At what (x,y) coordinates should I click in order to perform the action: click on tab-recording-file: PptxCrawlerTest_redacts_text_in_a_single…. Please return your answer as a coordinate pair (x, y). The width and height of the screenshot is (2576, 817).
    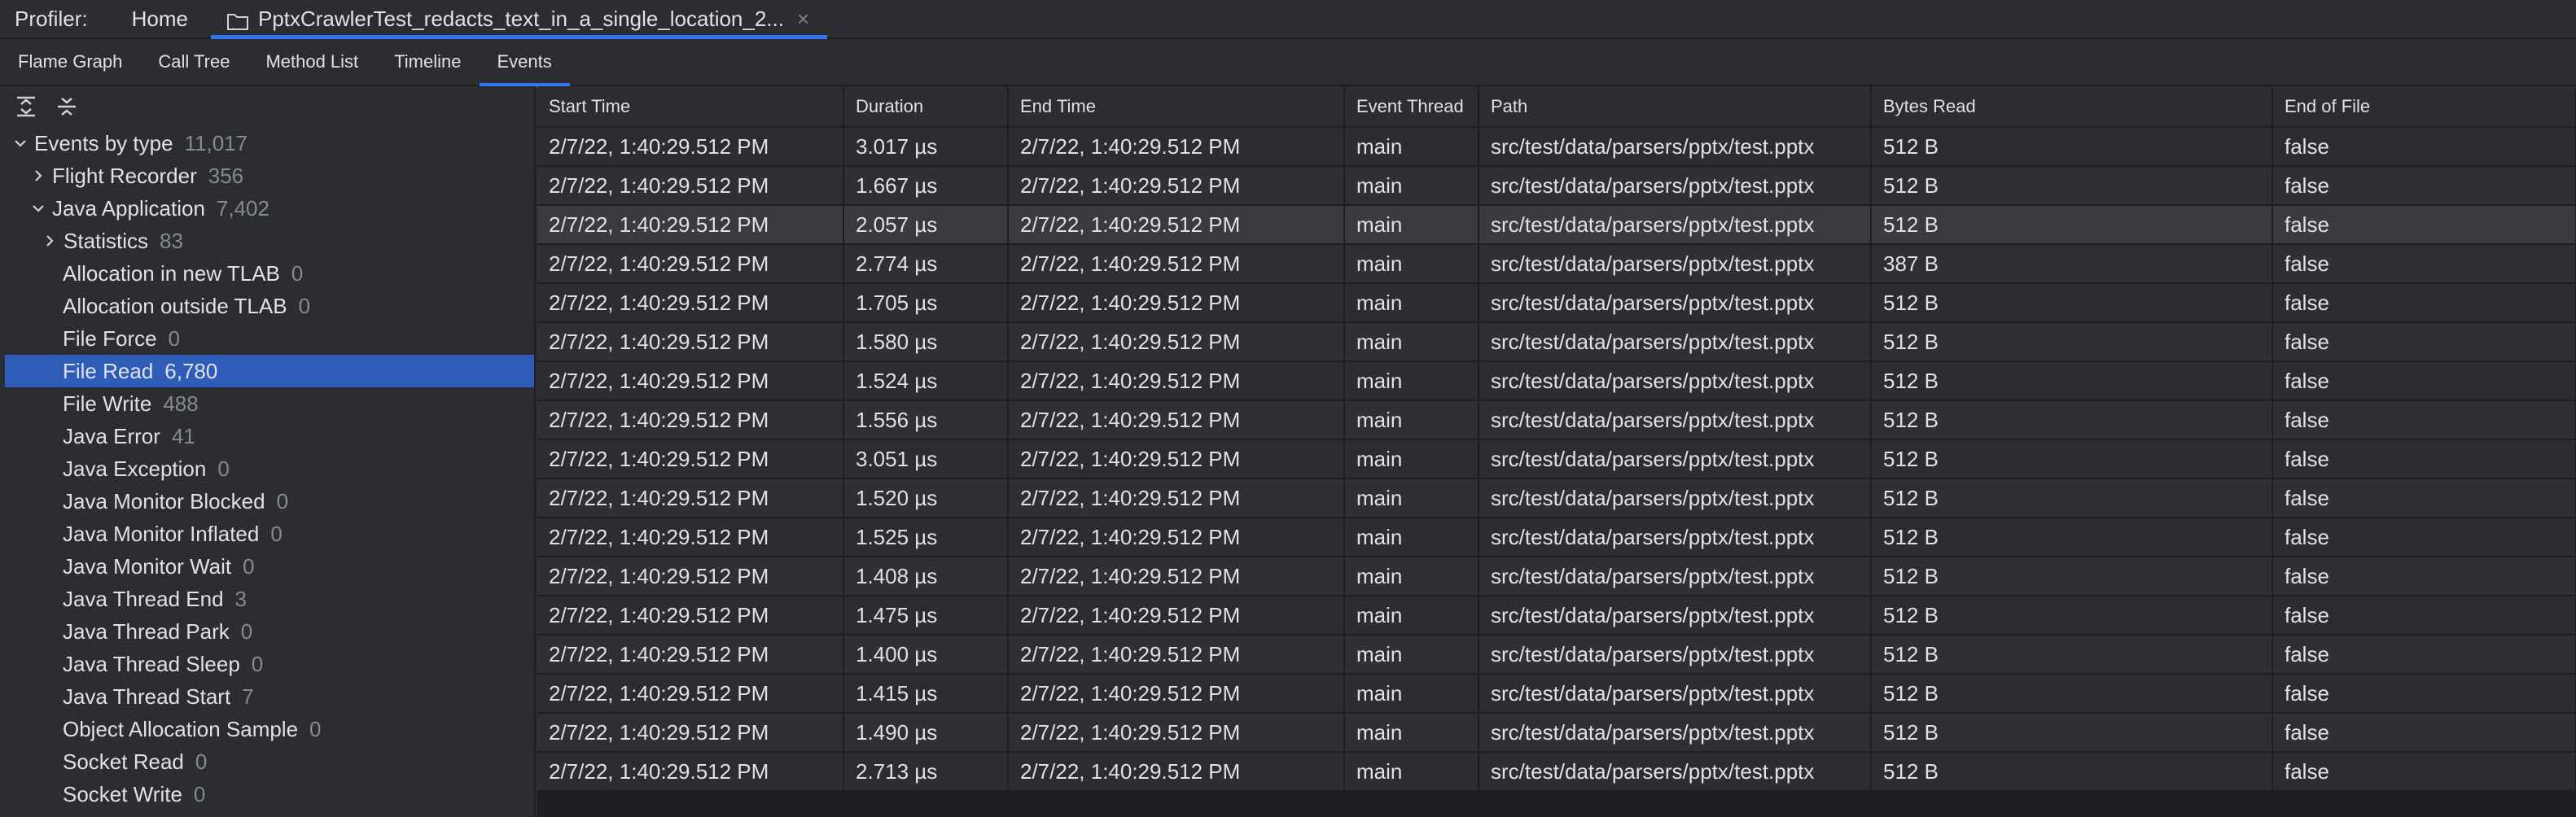
    Looking at the image, I should click on (519, 20).